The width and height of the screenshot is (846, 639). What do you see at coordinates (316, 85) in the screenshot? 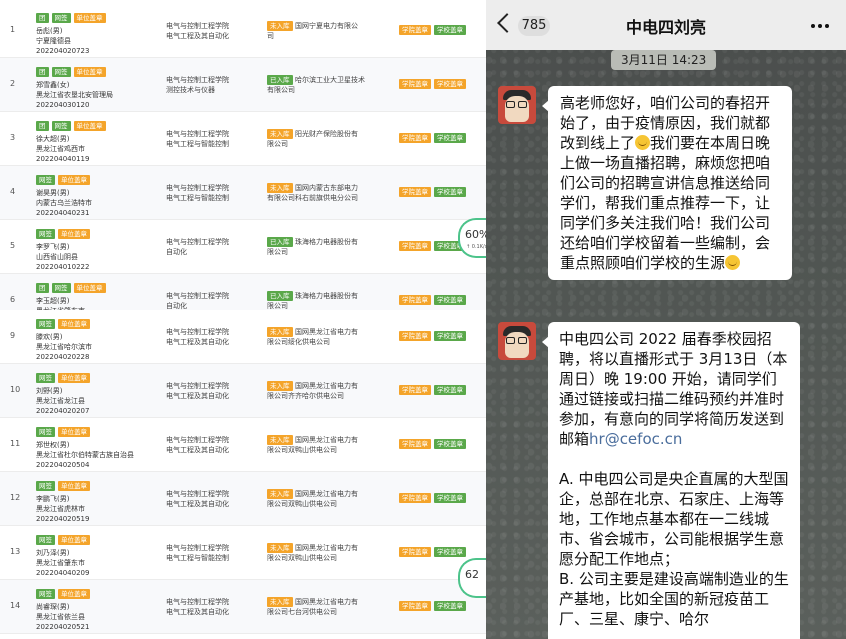
I see `company-name: 哈尔滨工业大卫星技术 有限公司` at bounding box center [316, 85].